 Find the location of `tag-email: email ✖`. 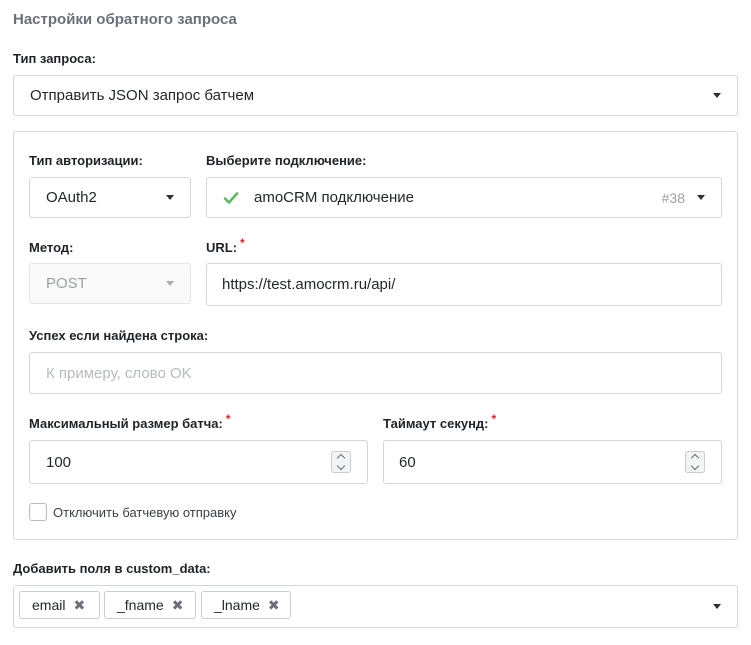

tag-email: email ✖ is located at coordinates (59, 605).